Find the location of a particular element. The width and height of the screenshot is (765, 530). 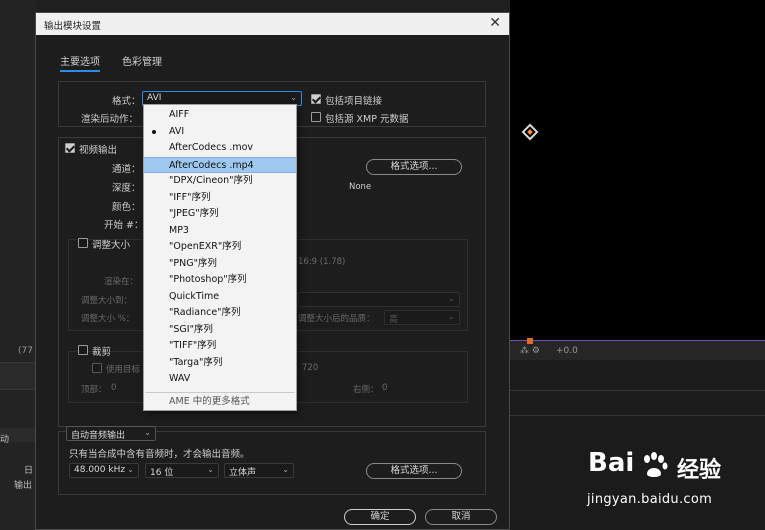

menu-item-aftercodecs-mp4: AfterCodecs .mp4 is located at coordinates (220, 164).